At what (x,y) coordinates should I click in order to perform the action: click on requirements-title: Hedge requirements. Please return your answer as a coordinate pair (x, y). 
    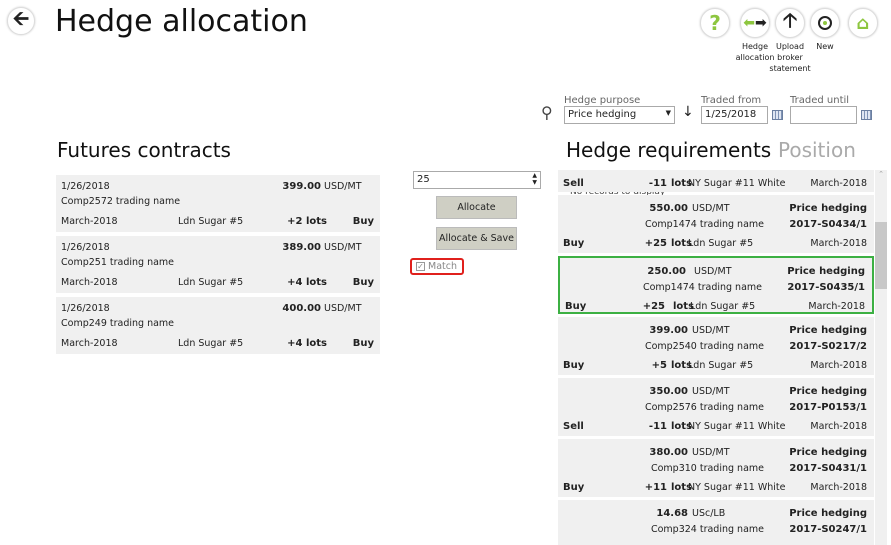
    Looking at the image, I should click on (669, 150).